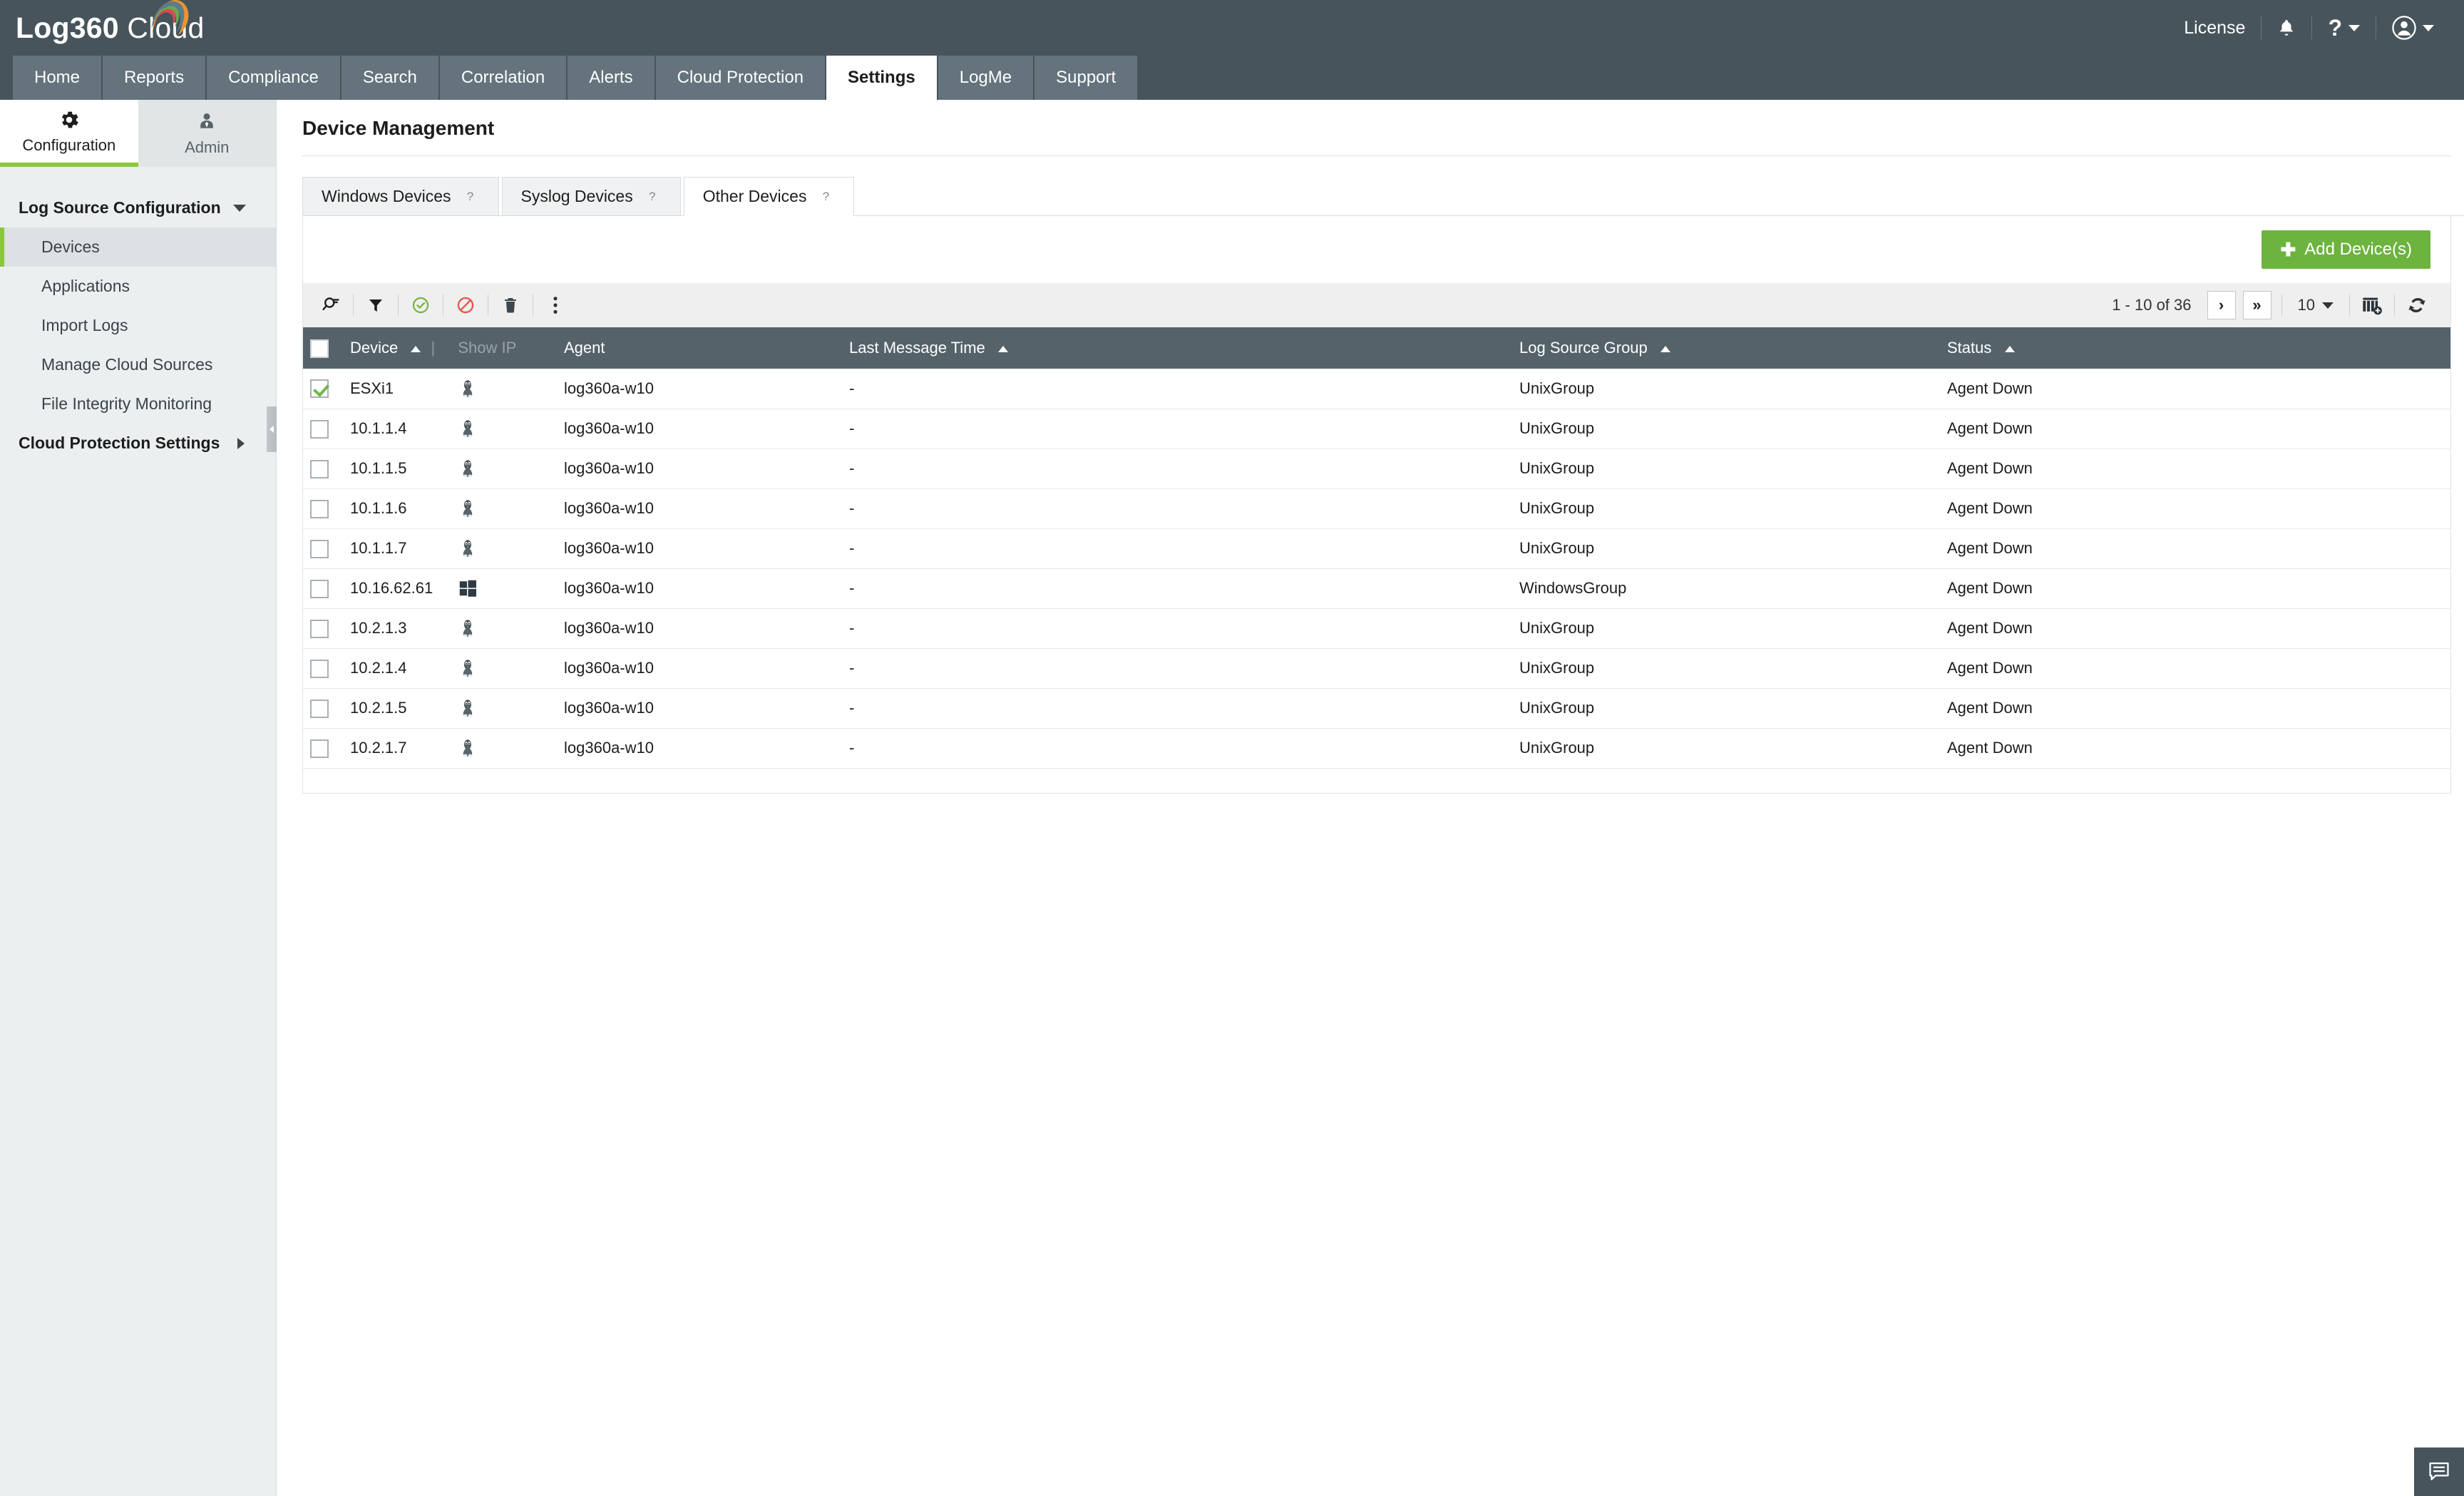 Image resolution: width=2464 pixels, height=1496 pixels. What do you see at coordinates (2346, 249) in the screenshot?
I see `add-device-button: ✚ Add Device(s)` at bounding box center [2346, 249].